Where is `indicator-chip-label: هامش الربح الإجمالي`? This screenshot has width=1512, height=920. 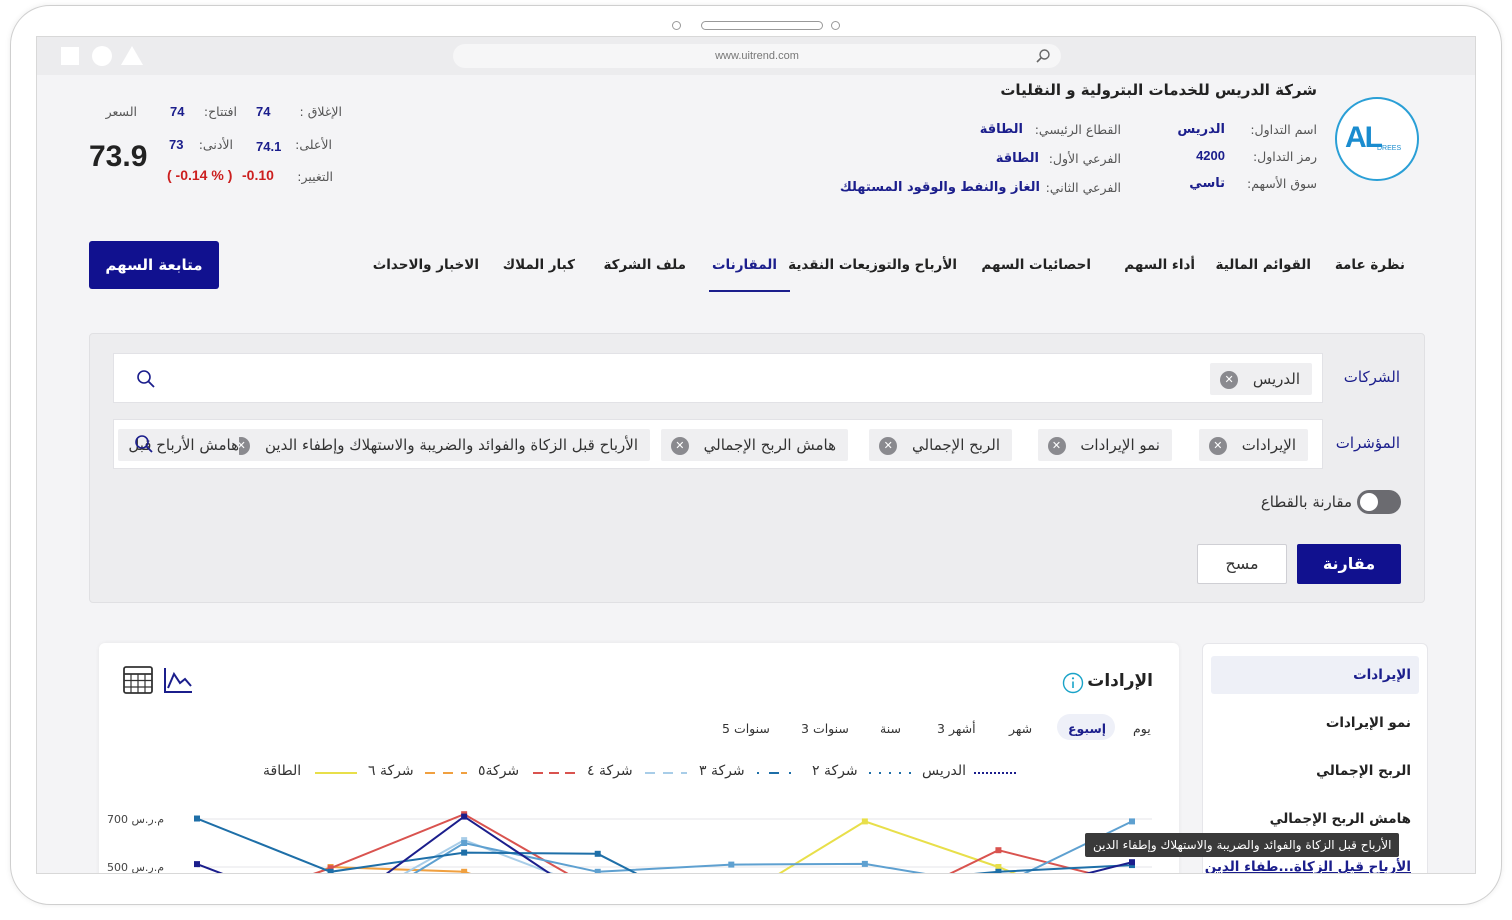
indicator-chip-label: هامش الربح الإجمالي is located at coordinates (769, 445).